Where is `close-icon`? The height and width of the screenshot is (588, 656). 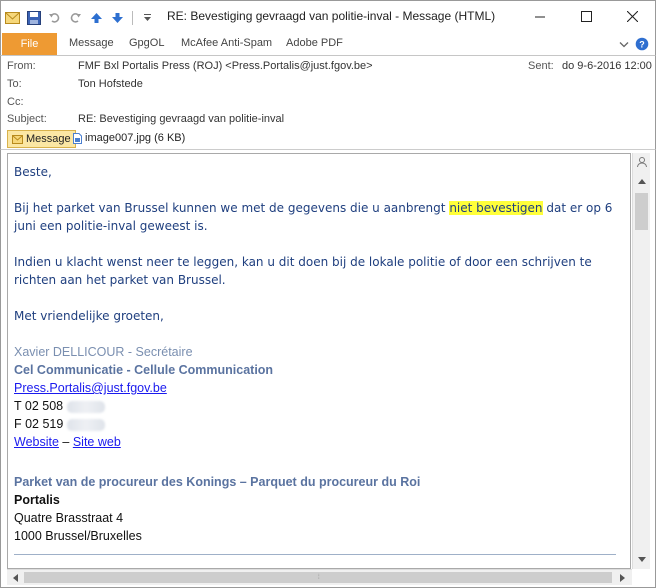 close-icon is located at coordinates (632, 16).